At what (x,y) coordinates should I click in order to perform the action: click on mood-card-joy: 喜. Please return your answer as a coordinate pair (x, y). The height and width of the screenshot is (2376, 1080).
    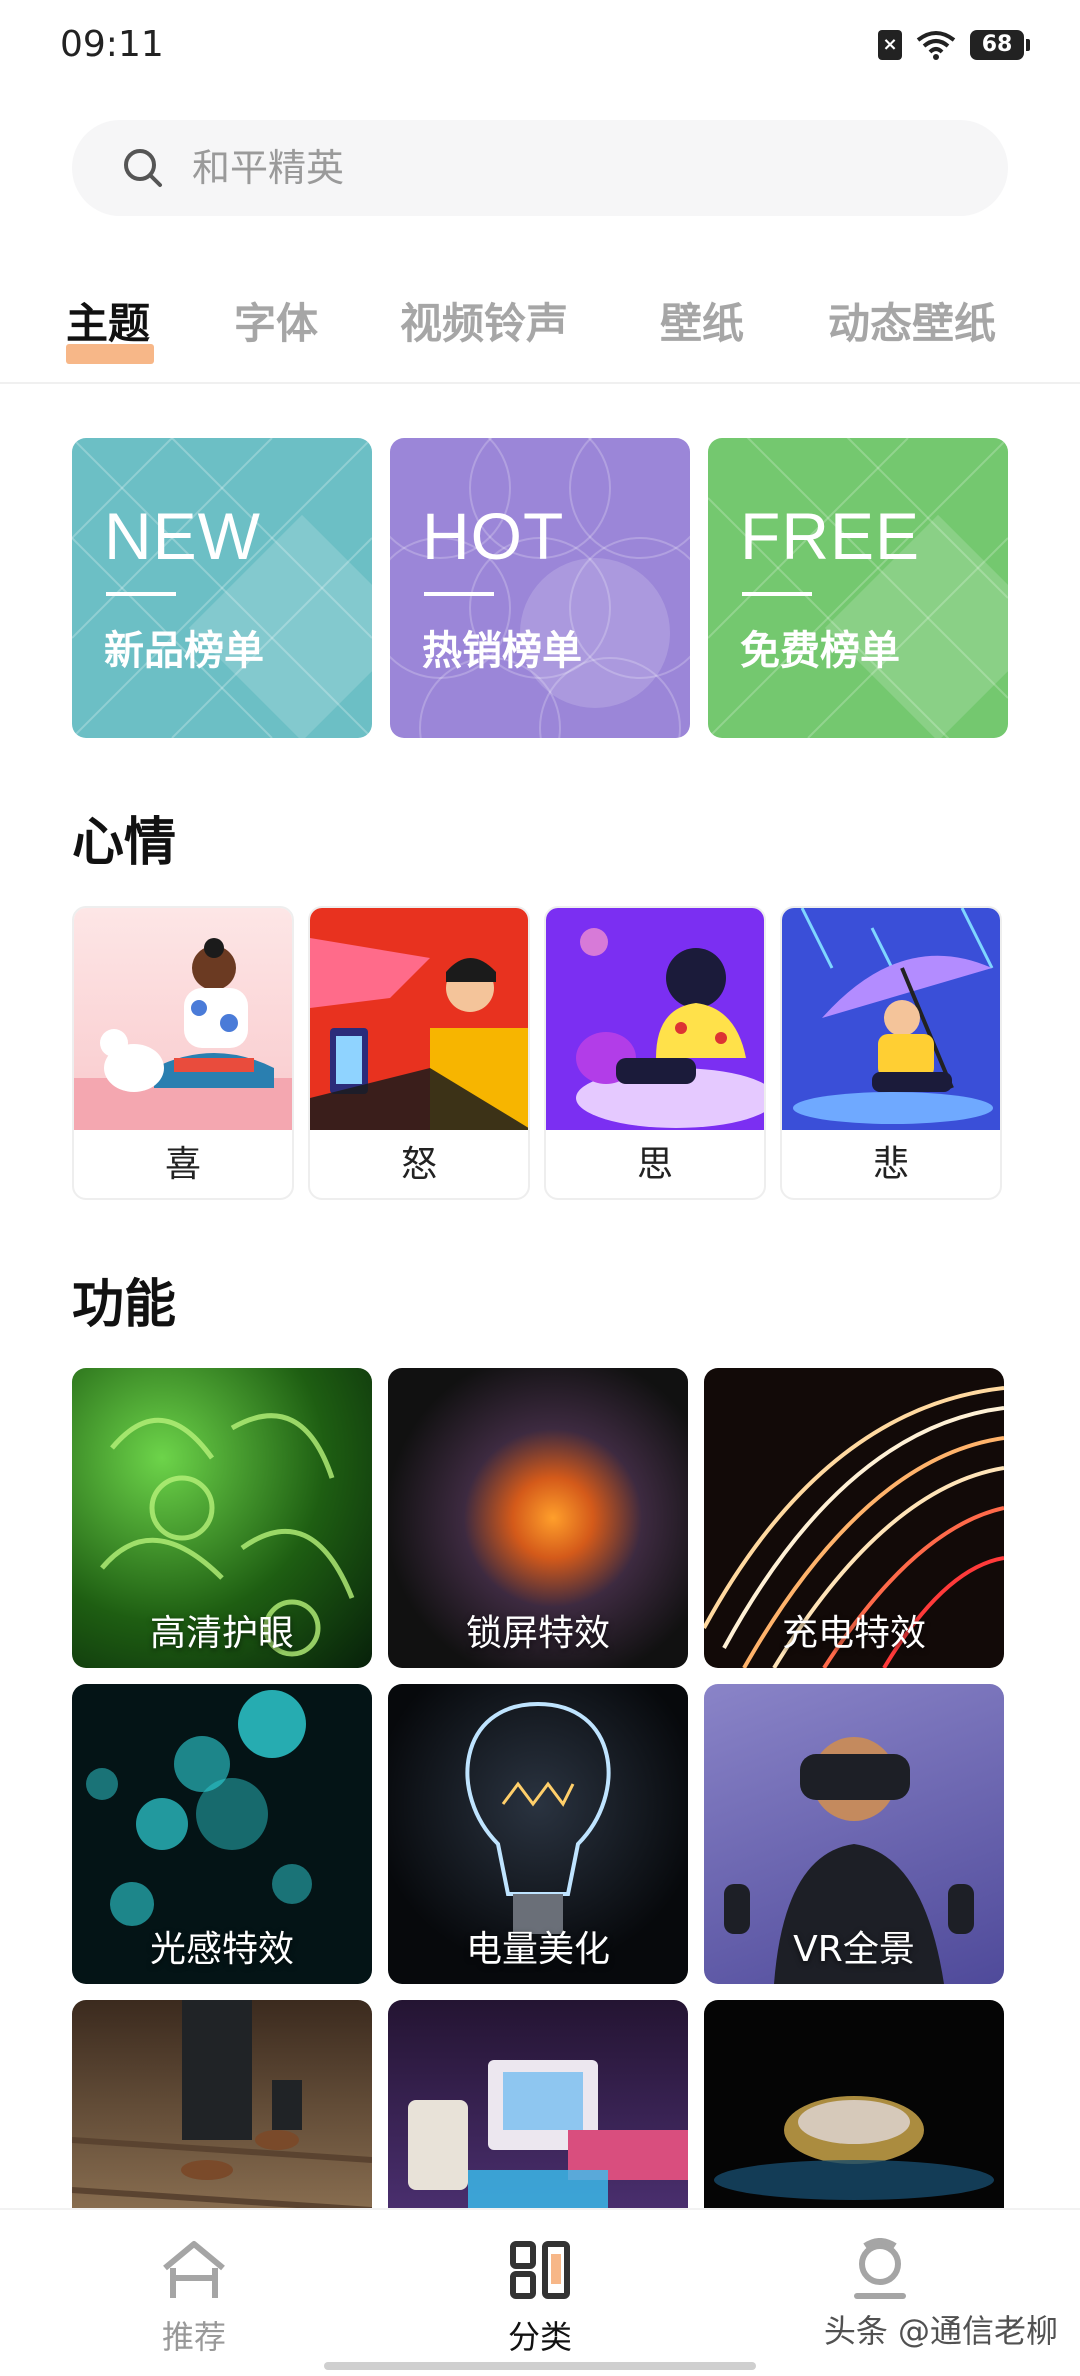
    Looking at the image, I should click on (183, 1053).